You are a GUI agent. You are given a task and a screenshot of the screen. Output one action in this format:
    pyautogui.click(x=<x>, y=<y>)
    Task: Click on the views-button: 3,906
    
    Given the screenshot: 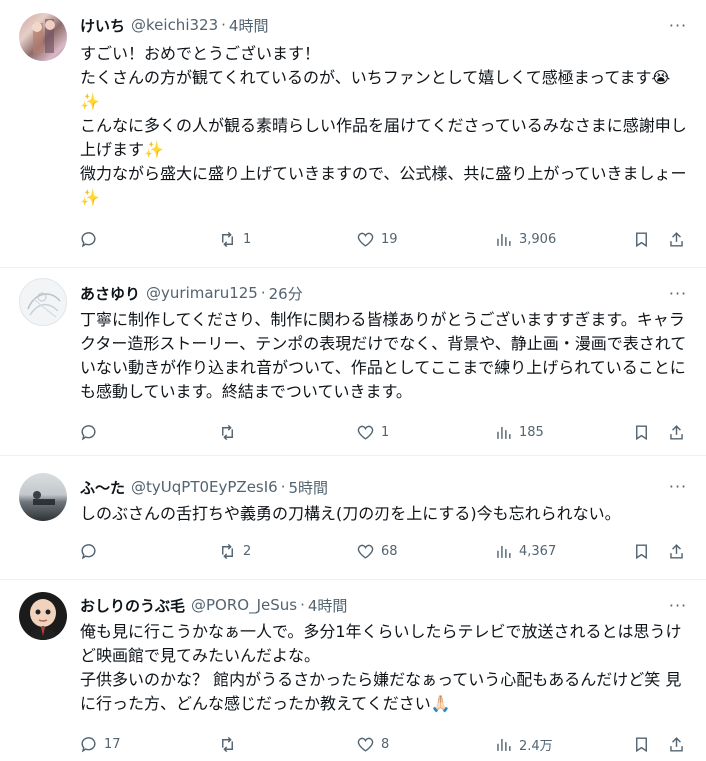 What is the action you would take?
    pyautogui.click(x=525, y=239)
    